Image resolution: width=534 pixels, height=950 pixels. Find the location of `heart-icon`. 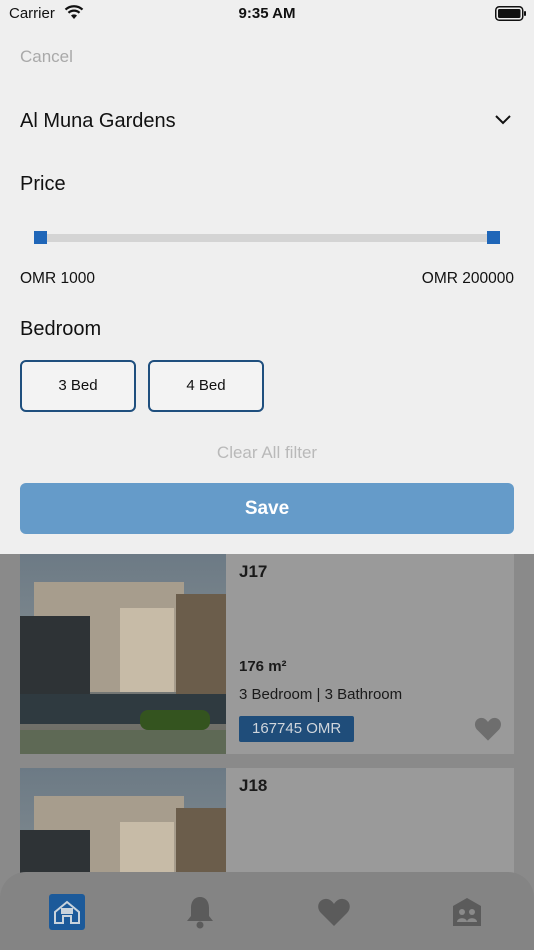

heart-icon is located at coordinates (334, 912).